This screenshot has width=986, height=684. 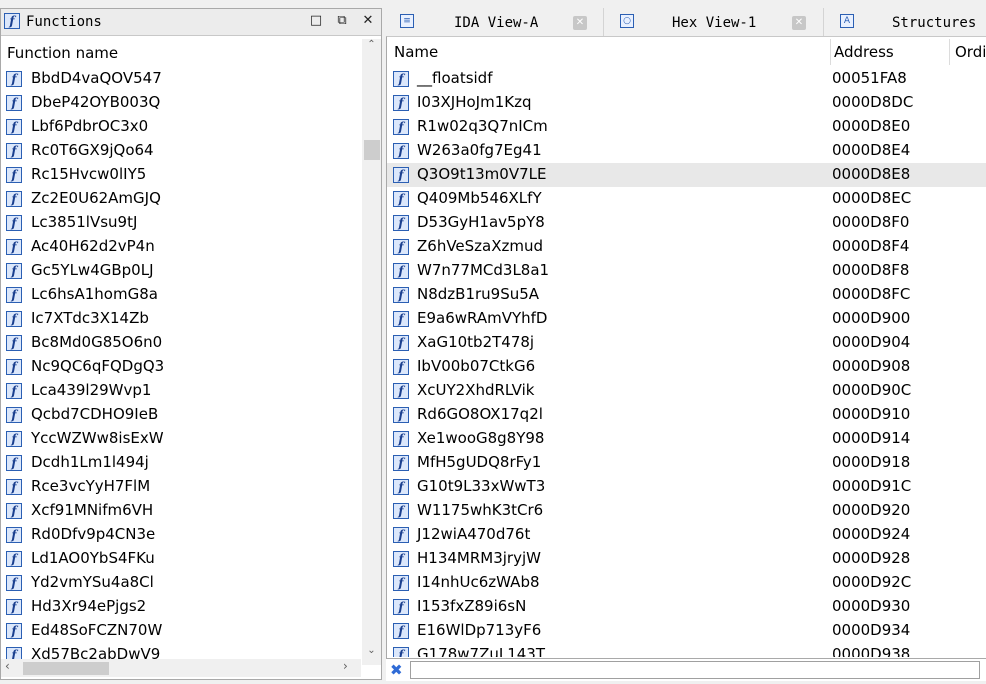 What do you see at coordinates (96, 198) in the screenshot?
I see `function-name: Zc2E0U62AmGJQ` at bounding box center [96, 198].